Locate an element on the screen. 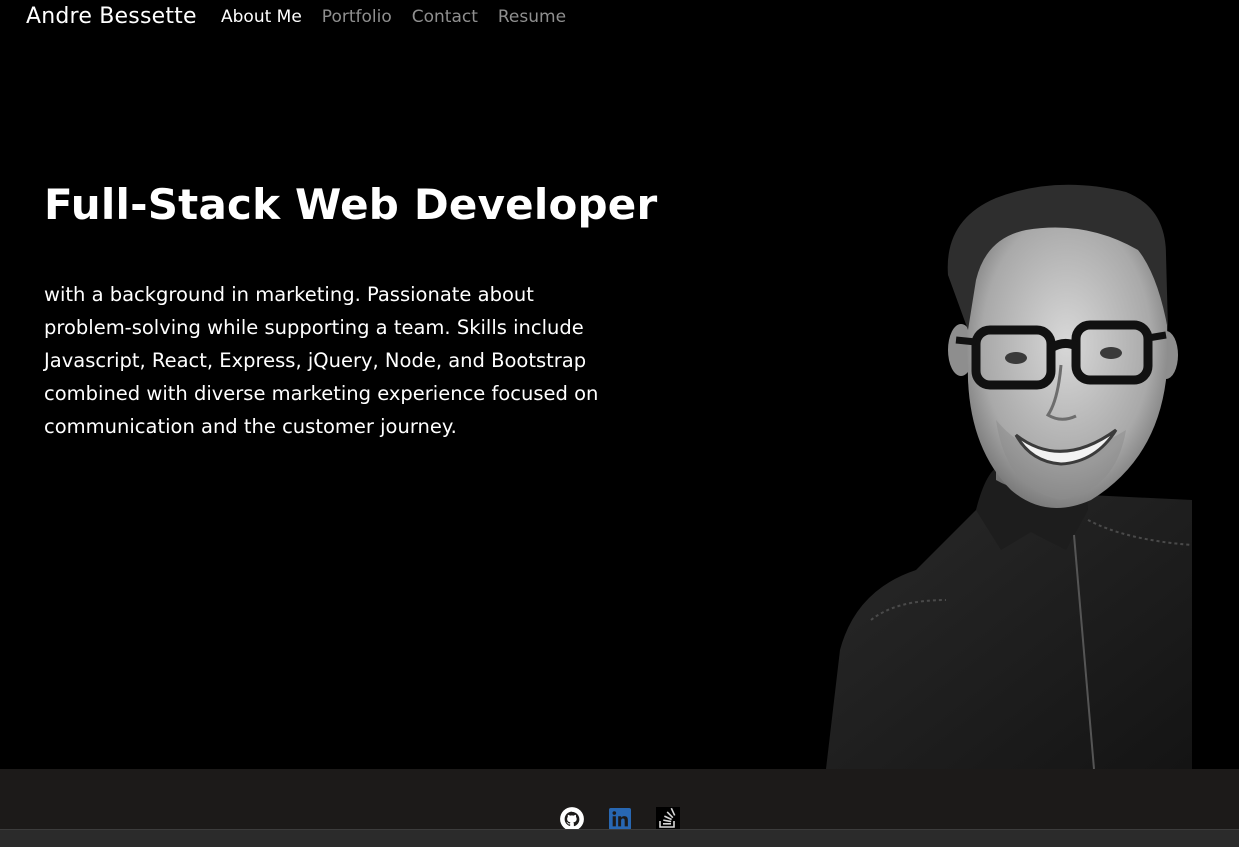 This screenshot has width=1239, height=847. nav-link-portfolio: Portfolio is located at coordinates (357, 17).